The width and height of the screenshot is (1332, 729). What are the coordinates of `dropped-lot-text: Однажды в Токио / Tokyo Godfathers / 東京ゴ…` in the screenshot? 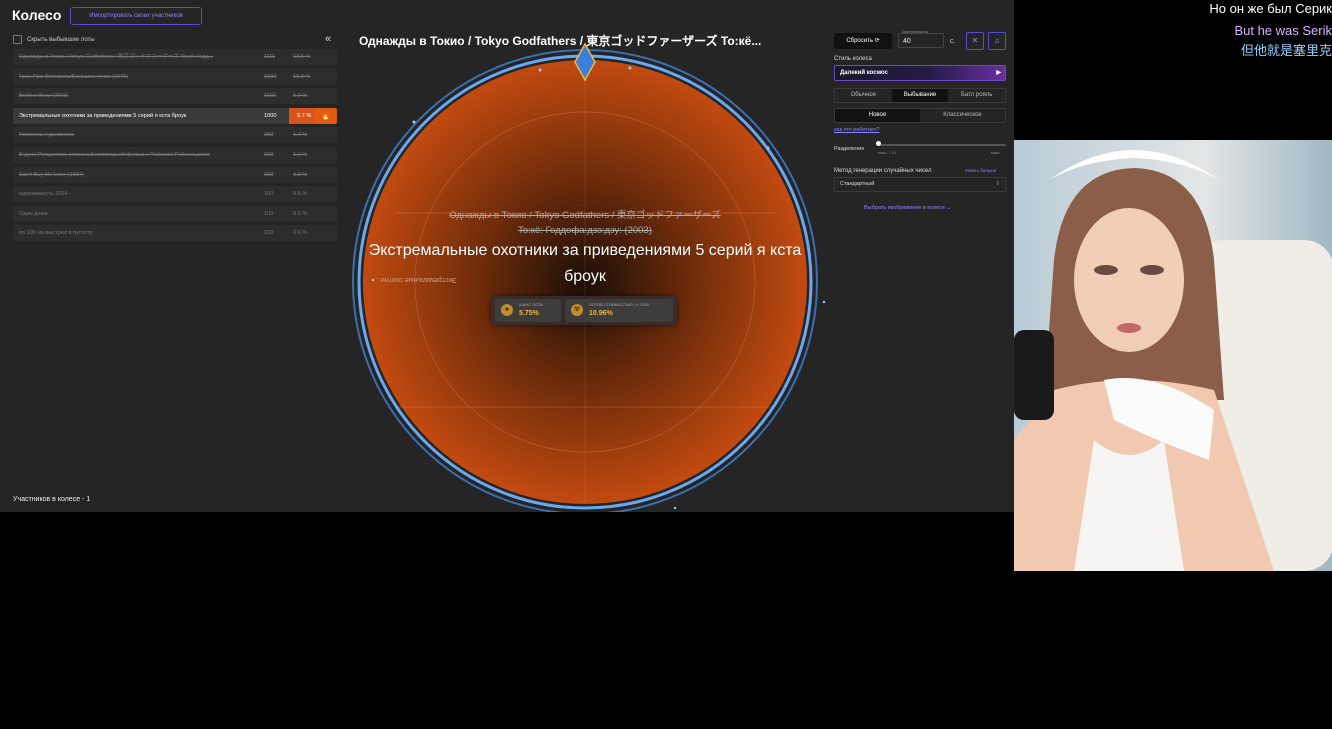 It's located at (585, 223).